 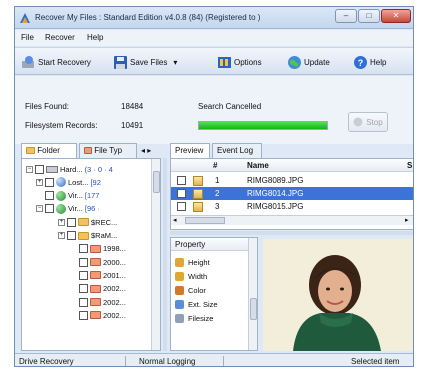 I want to click on tab-event-log: Event Log, so click(x=237, y=150).